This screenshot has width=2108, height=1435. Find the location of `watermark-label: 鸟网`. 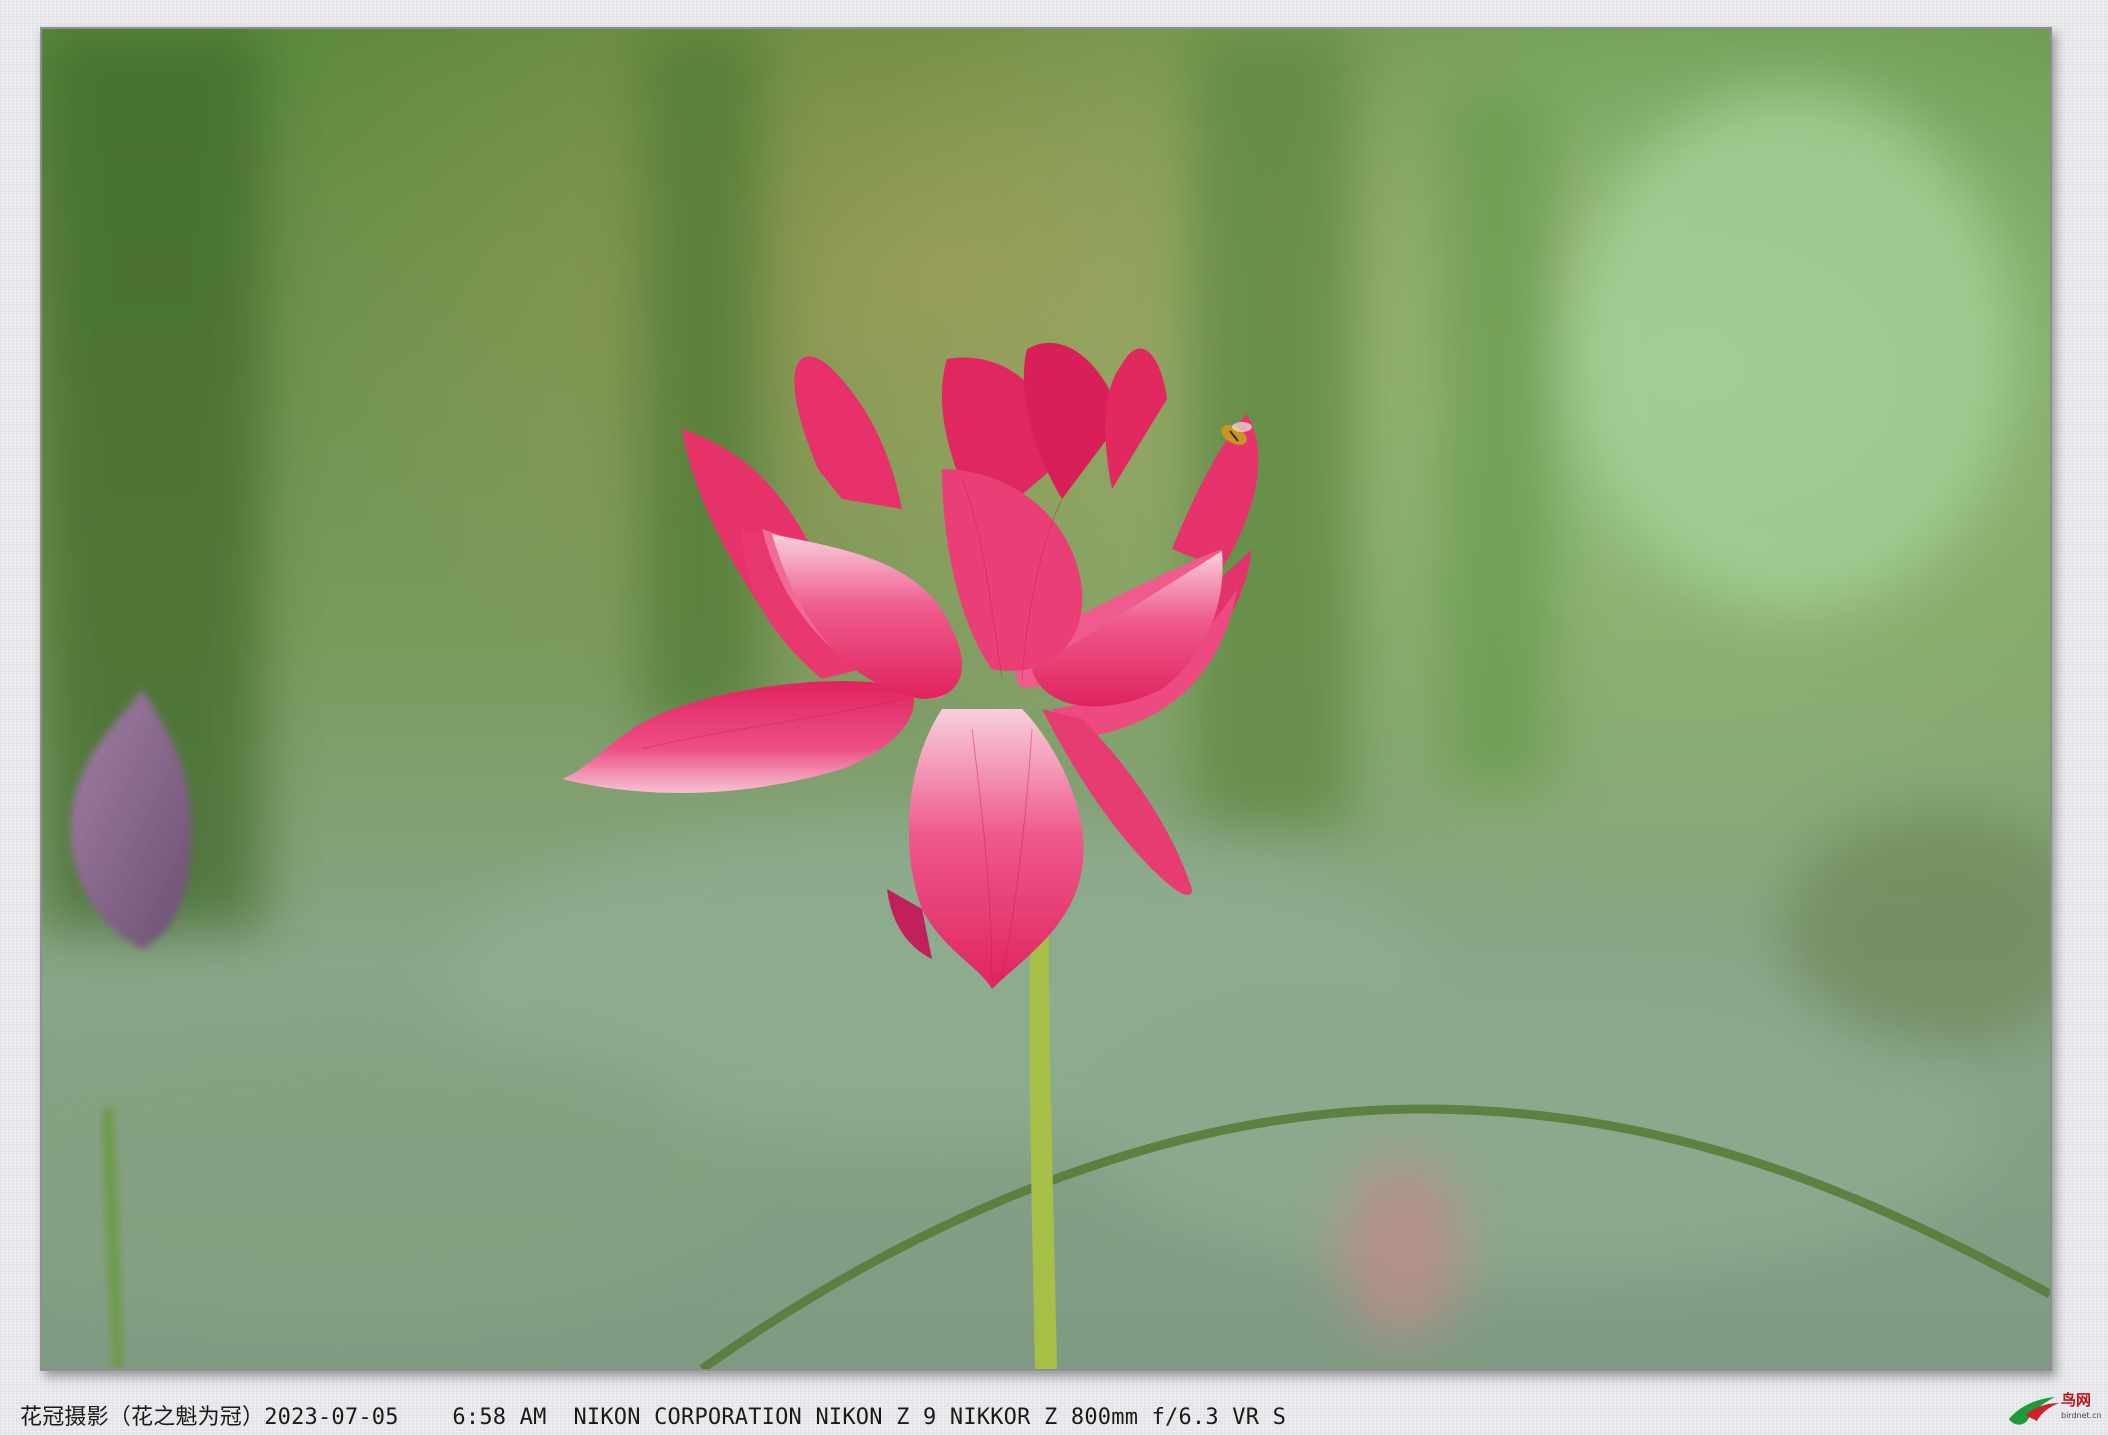

watermark-label: 鸟网 is located at coordinates (2076, 1400).